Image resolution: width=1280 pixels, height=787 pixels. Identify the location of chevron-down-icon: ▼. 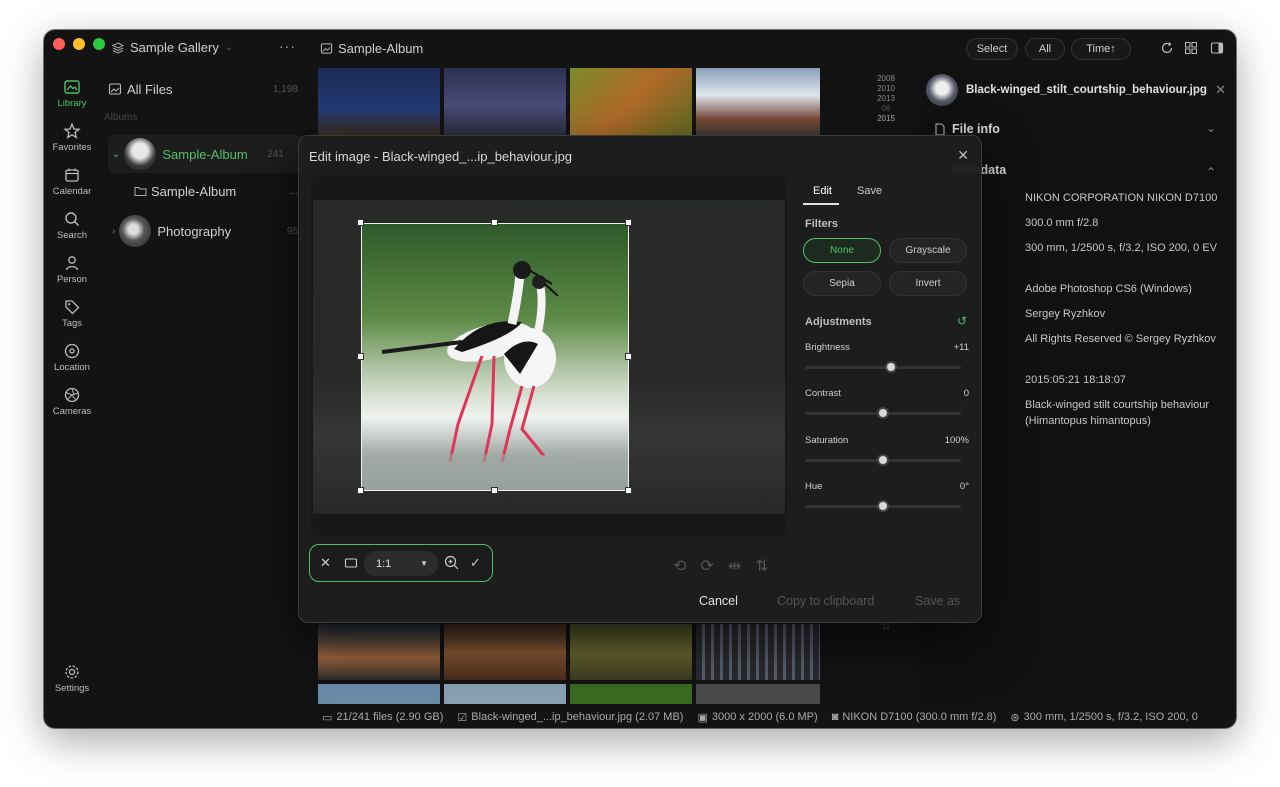
(424, 563).